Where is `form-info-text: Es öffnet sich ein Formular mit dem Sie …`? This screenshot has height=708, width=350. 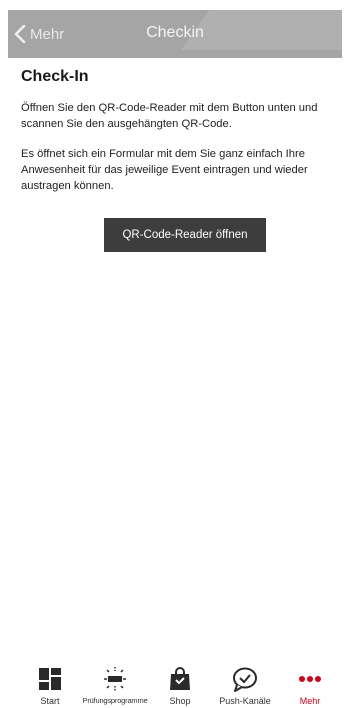 form-info-text: Es öffnet sich ein Formular mit dem Sie … is located at coordinates (164, 170).